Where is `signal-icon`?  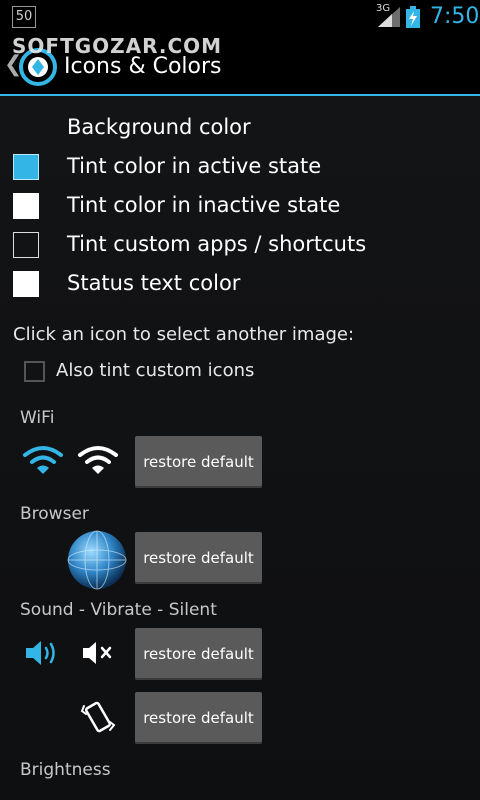
signal-icon is located at coordinates (389, 17).